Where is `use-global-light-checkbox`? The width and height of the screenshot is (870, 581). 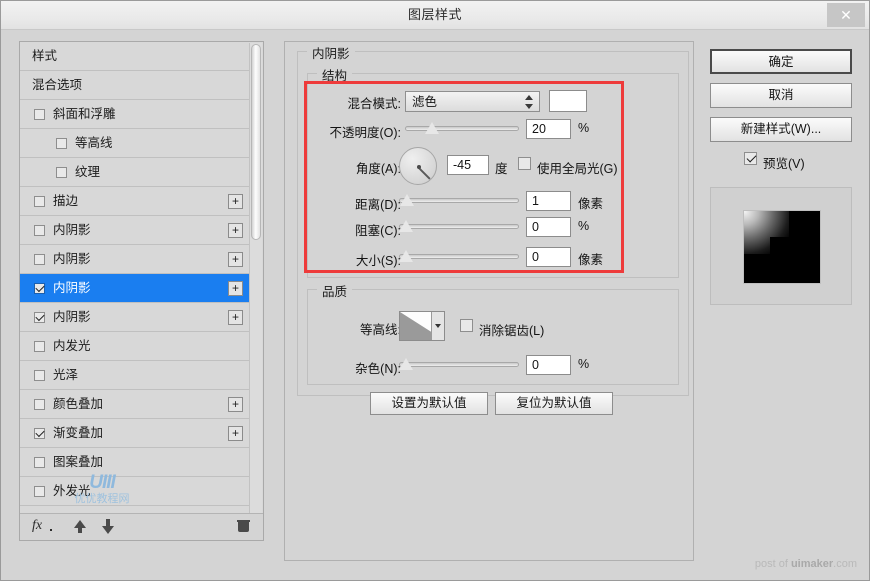
use-global-light-checkbox is located at coordinates (524, 163).